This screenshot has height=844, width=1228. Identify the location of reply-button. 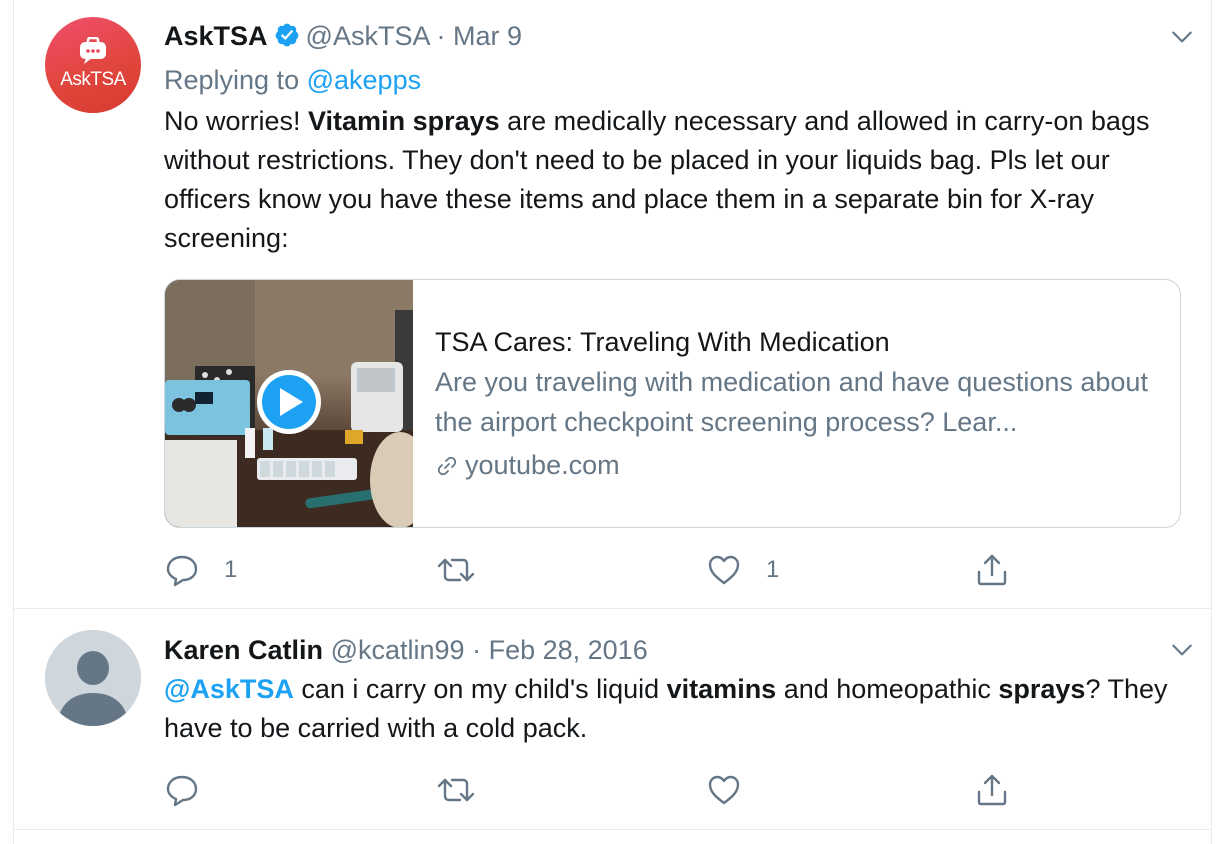
(194, 790).